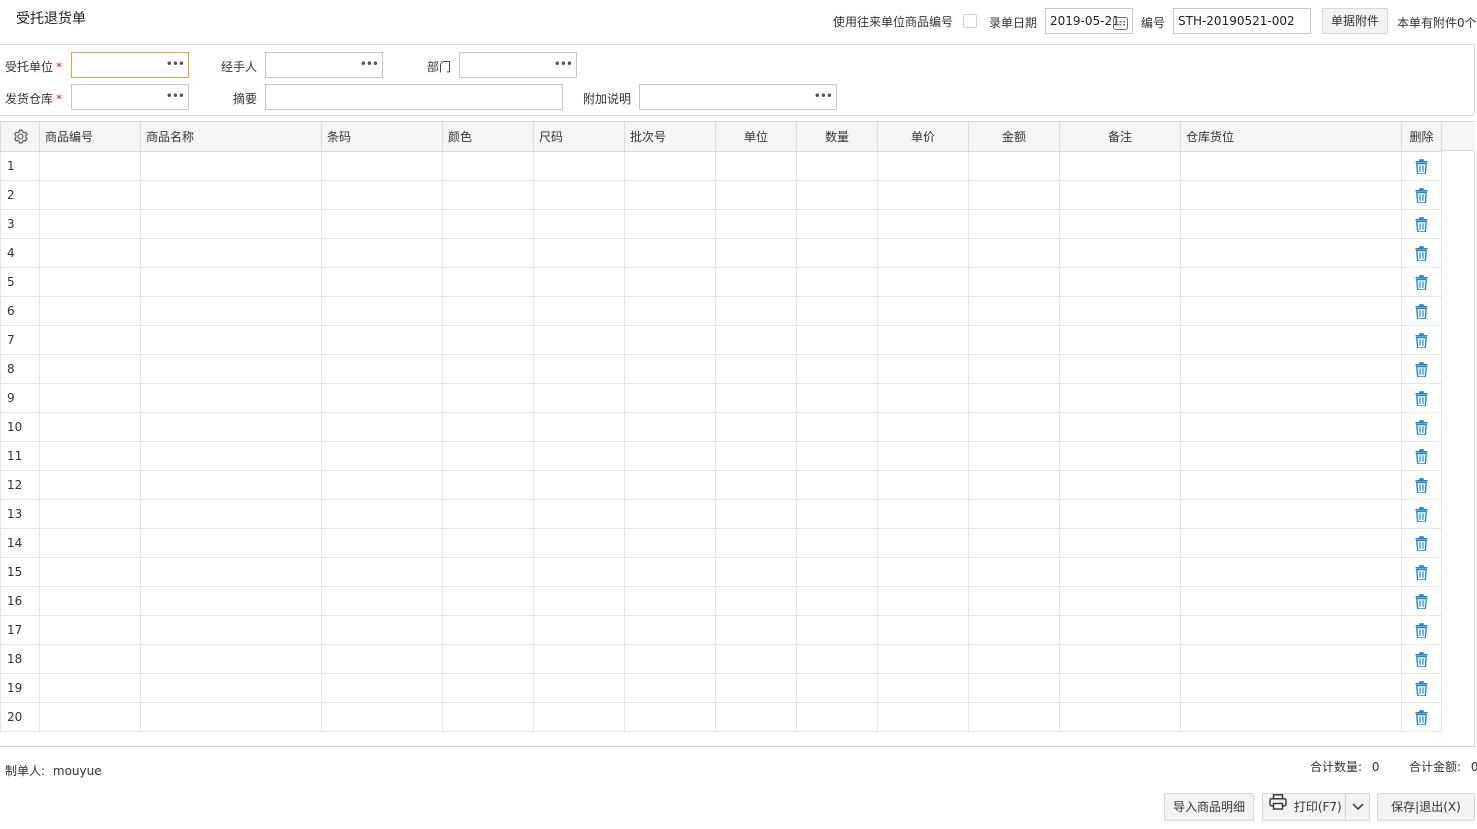  Describe the element at coordinates (231, 136) in the screenshot. I see `col-product-name: 商品名称` at that location.